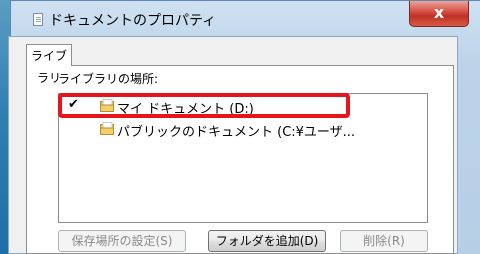  Describe the element at coordinates (122, 241) in the screenshot. I see `set-save-location-button: 保存場所の設定(S)` at that location.